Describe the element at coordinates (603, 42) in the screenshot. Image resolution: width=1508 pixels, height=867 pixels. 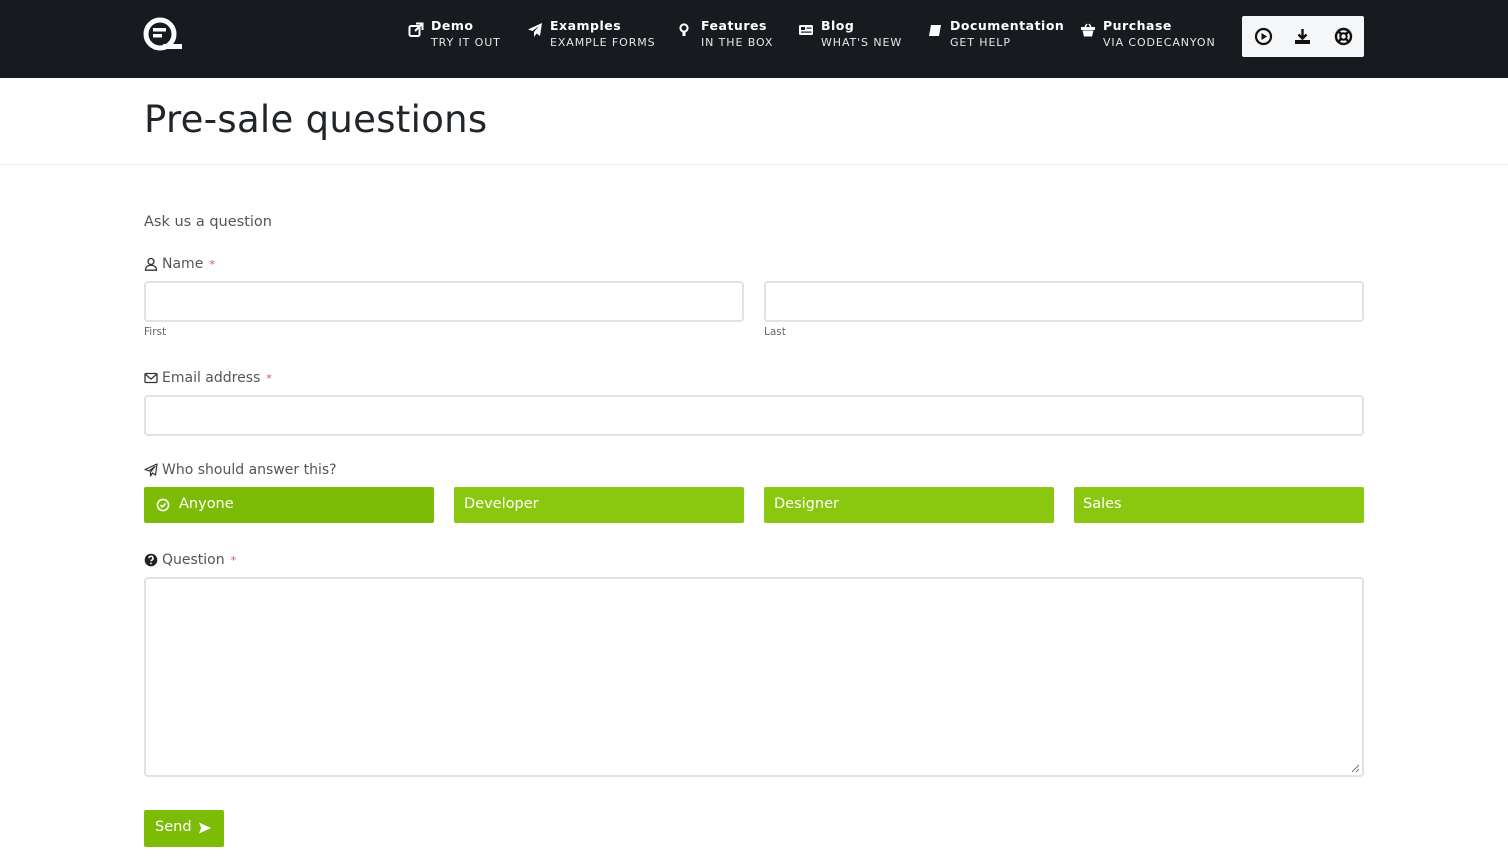
I see `nav-examples-subtitle: EXAMPLE FORMS` at that location.